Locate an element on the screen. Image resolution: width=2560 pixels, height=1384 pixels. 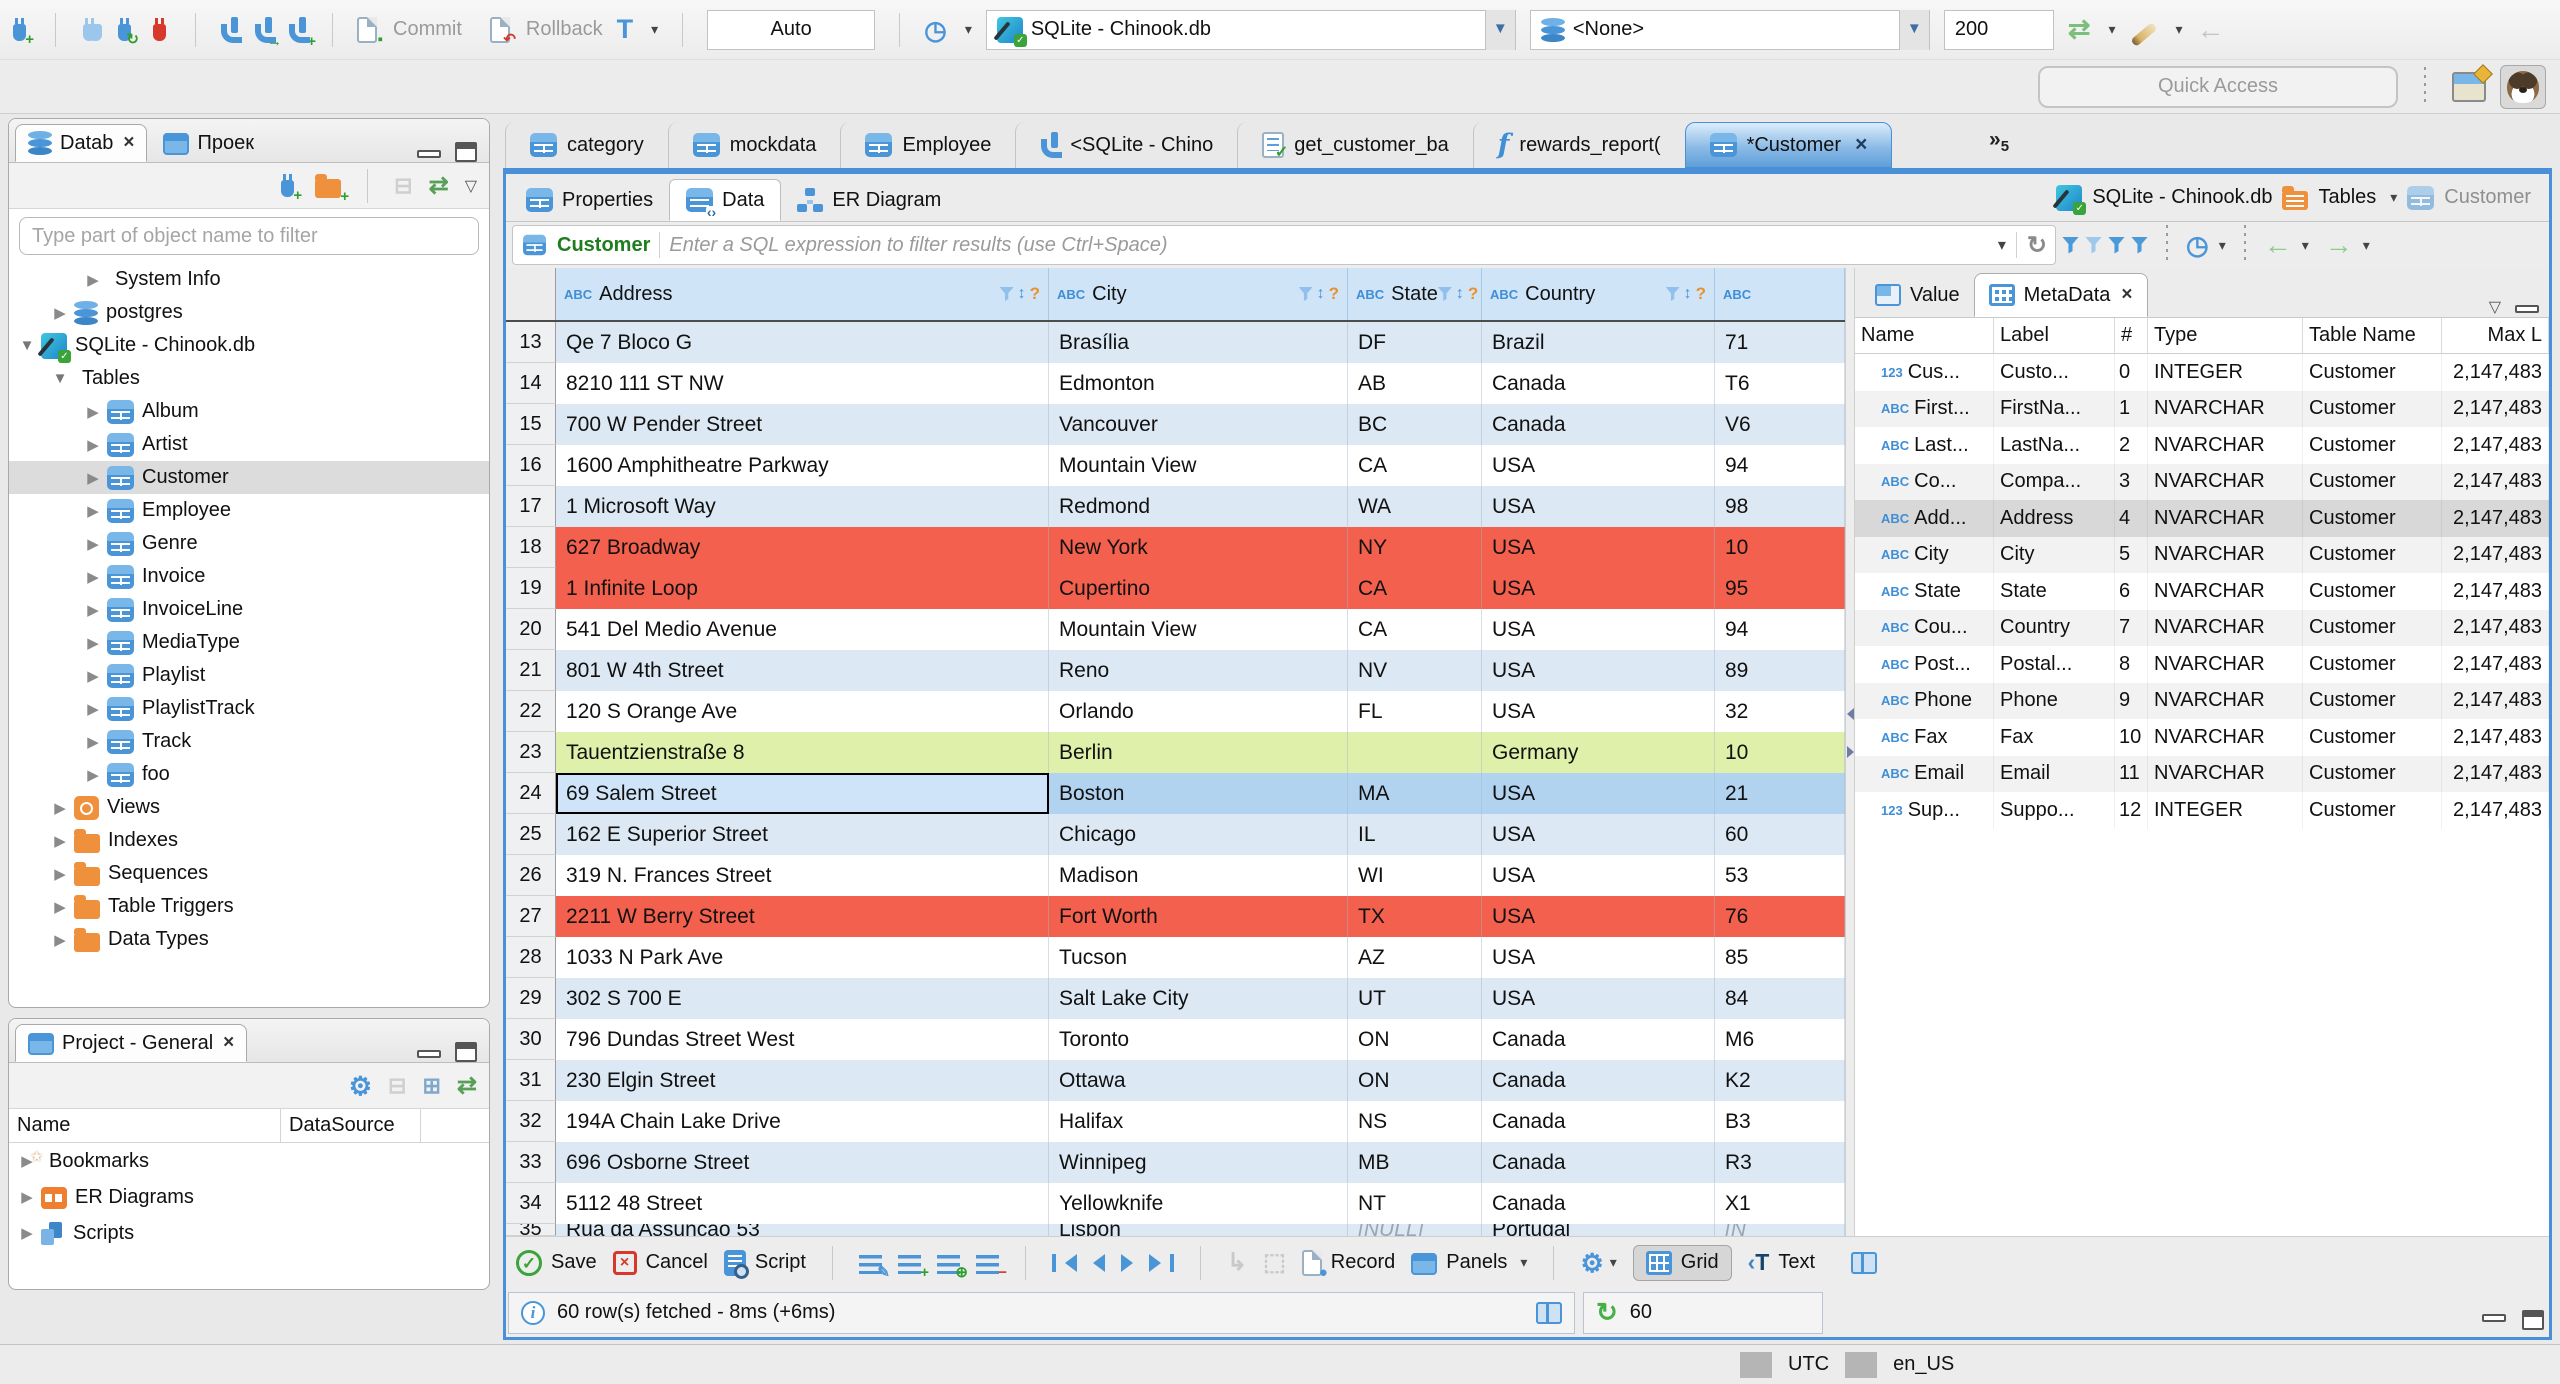
tab-value: Value is located at coordinates (1917, 295).